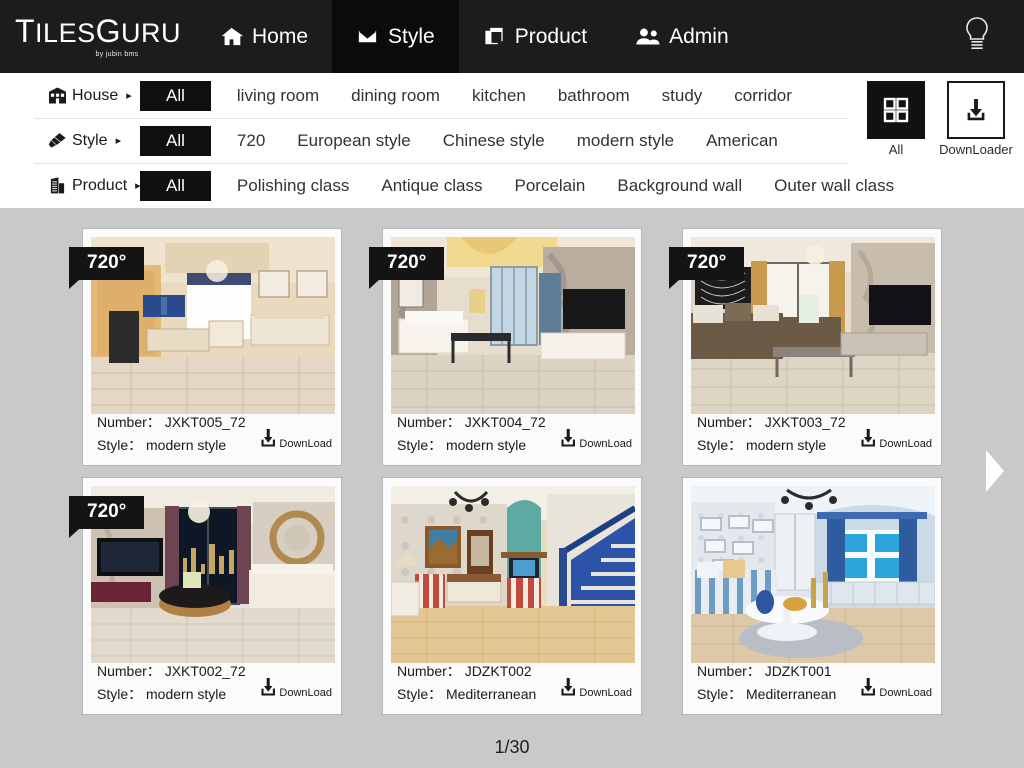 This screenshot has width=1024, height=768. Describe the element at coordinates (231, 36) in the screenshot. I see `home-icon` at that location.